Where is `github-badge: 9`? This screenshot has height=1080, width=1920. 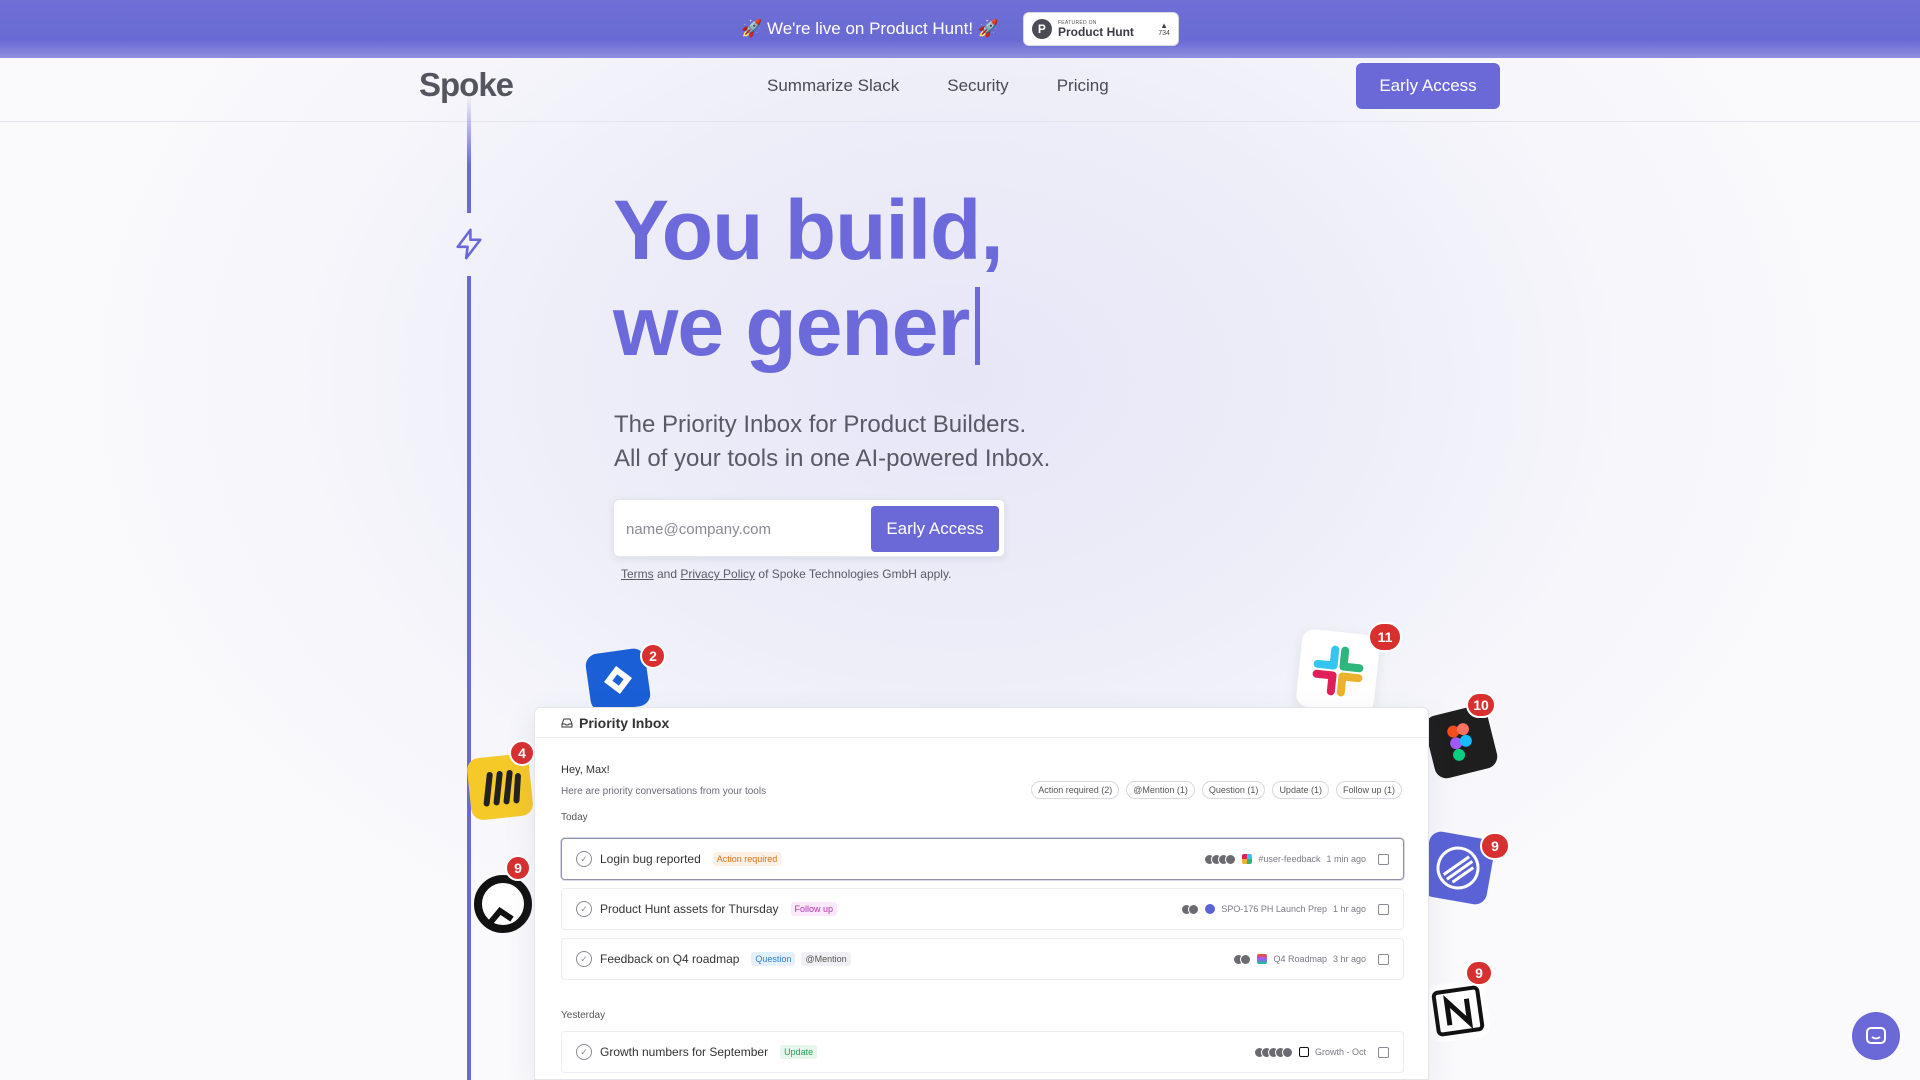 github-badge: 9 is located at coordinates (518, 868).